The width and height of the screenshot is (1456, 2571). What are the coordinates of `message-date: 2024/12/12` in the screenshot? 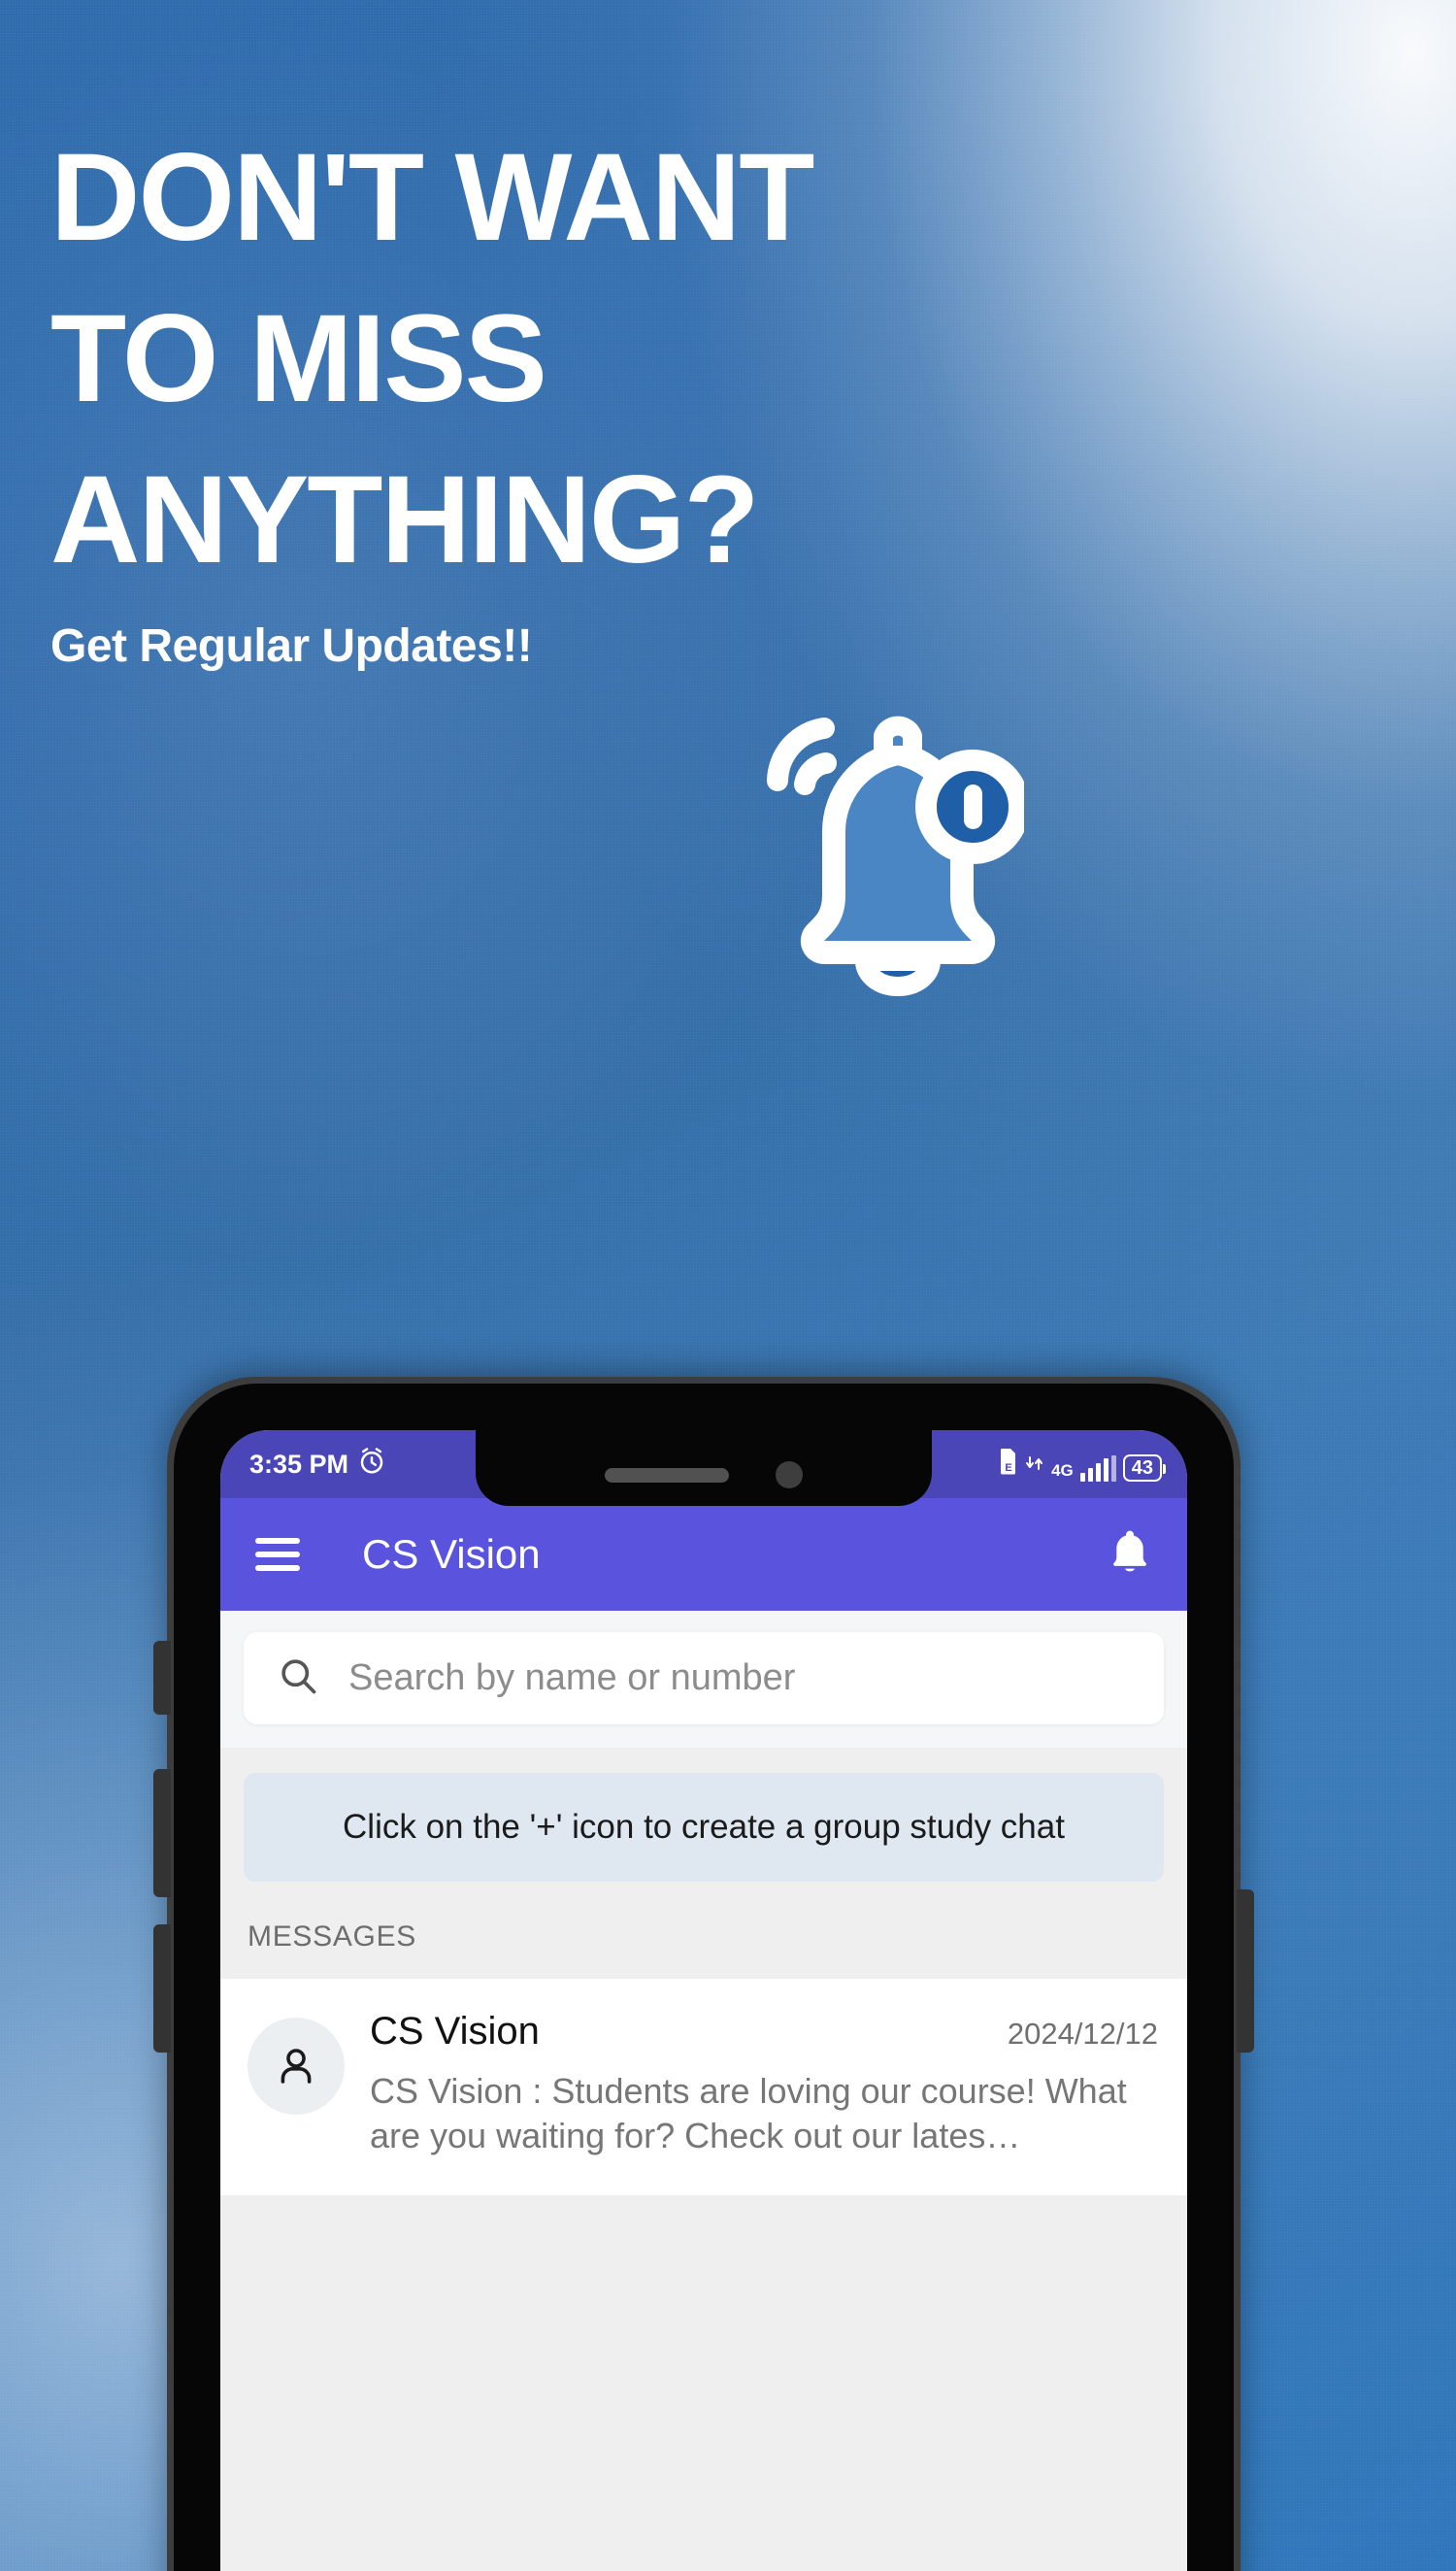 It's located at (1082, 2034).